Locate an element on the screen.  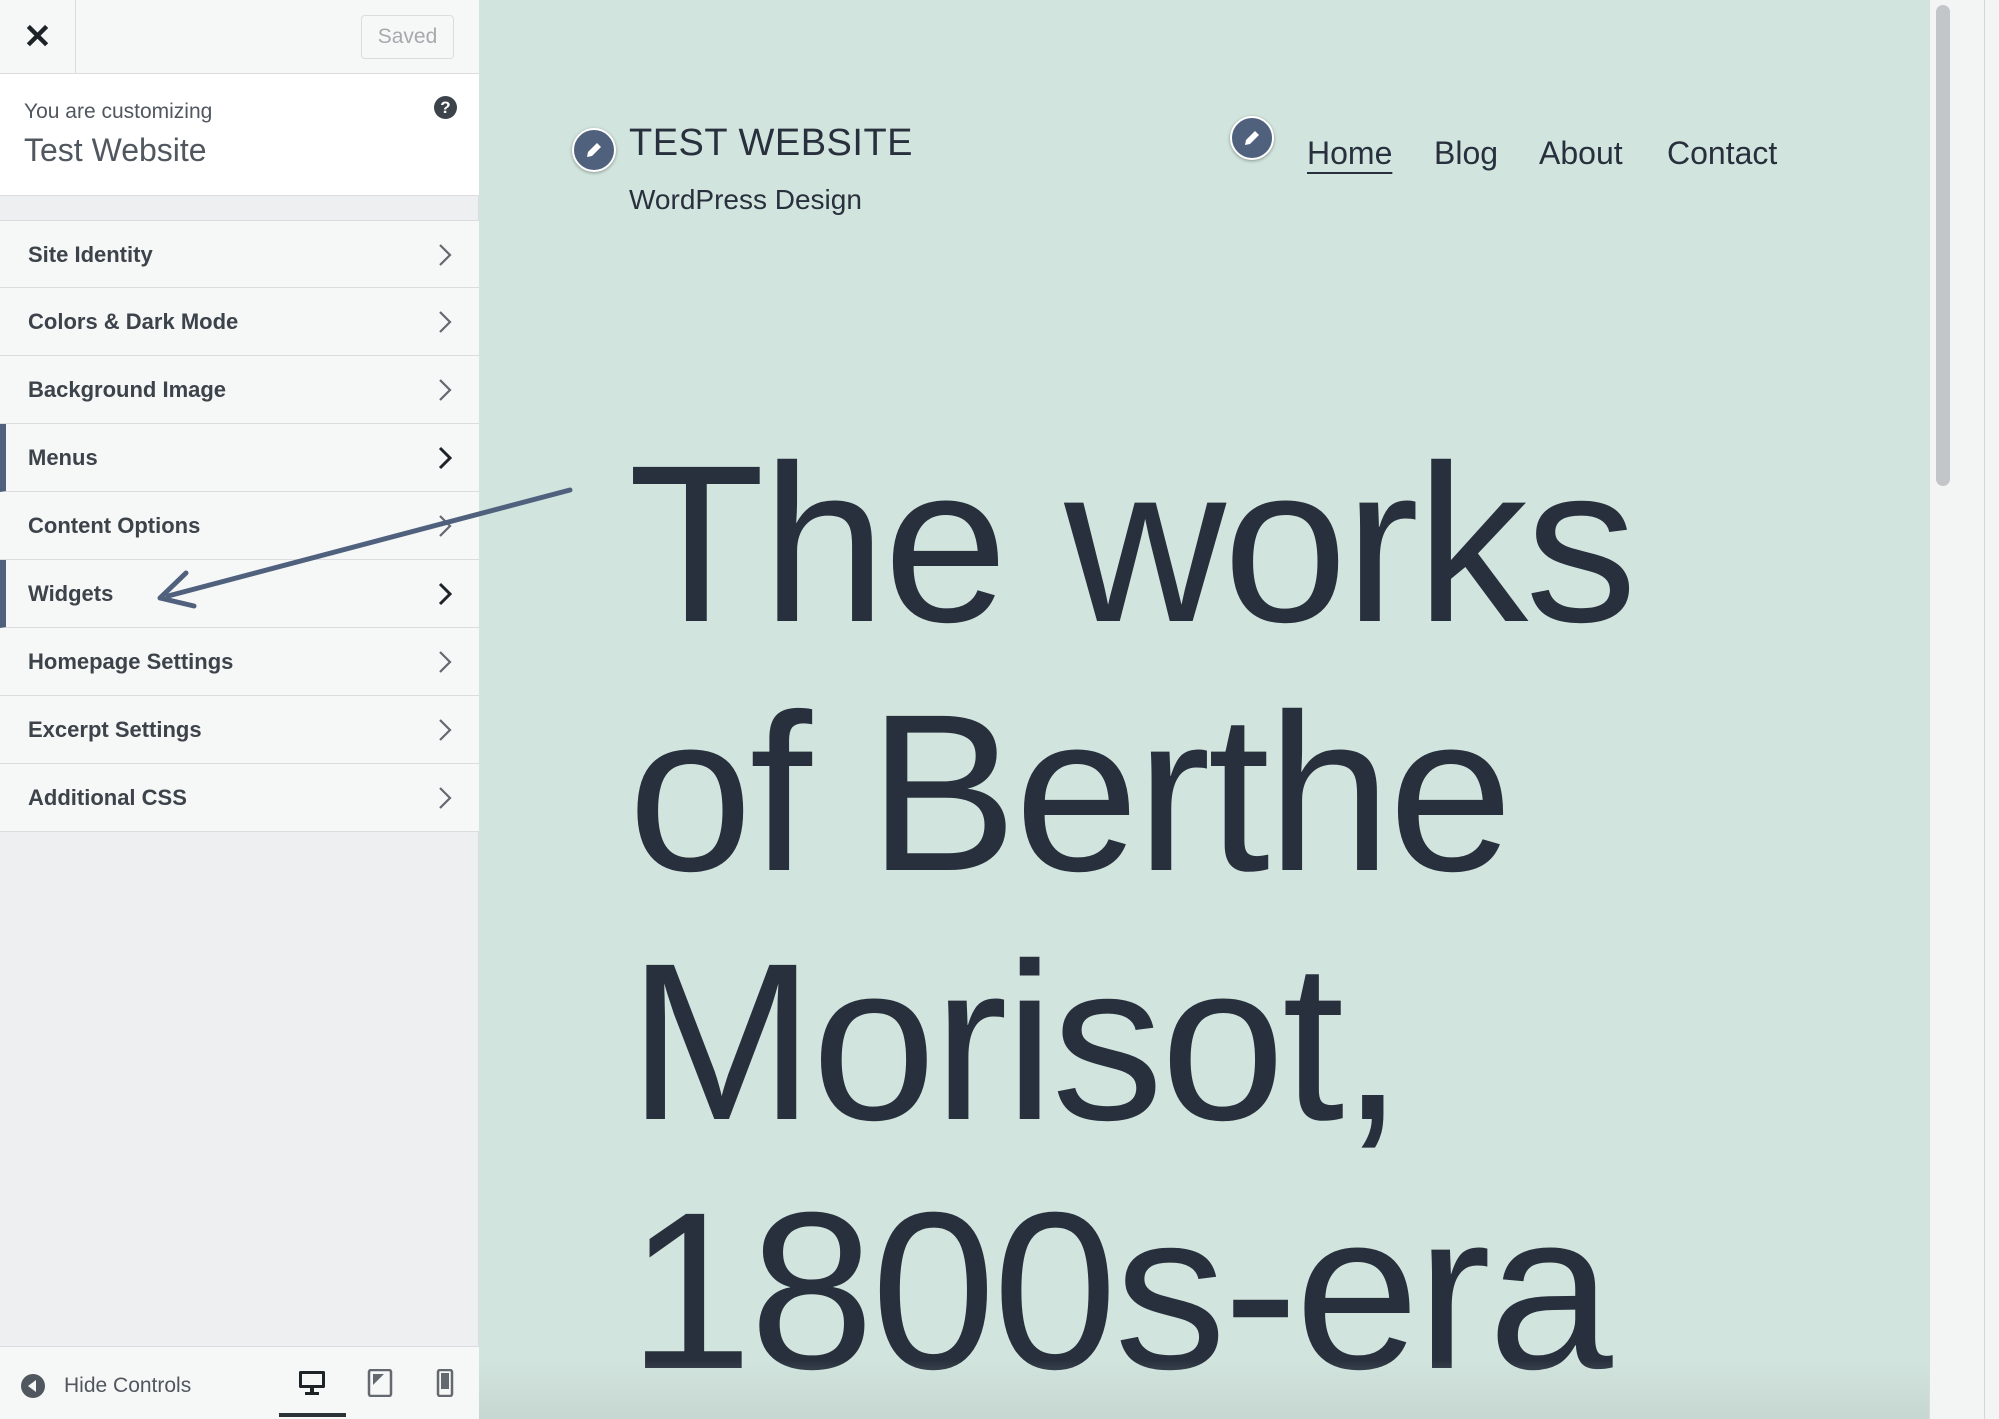
menu-item-content-options: Content Options is located at coordinates (239, 526).